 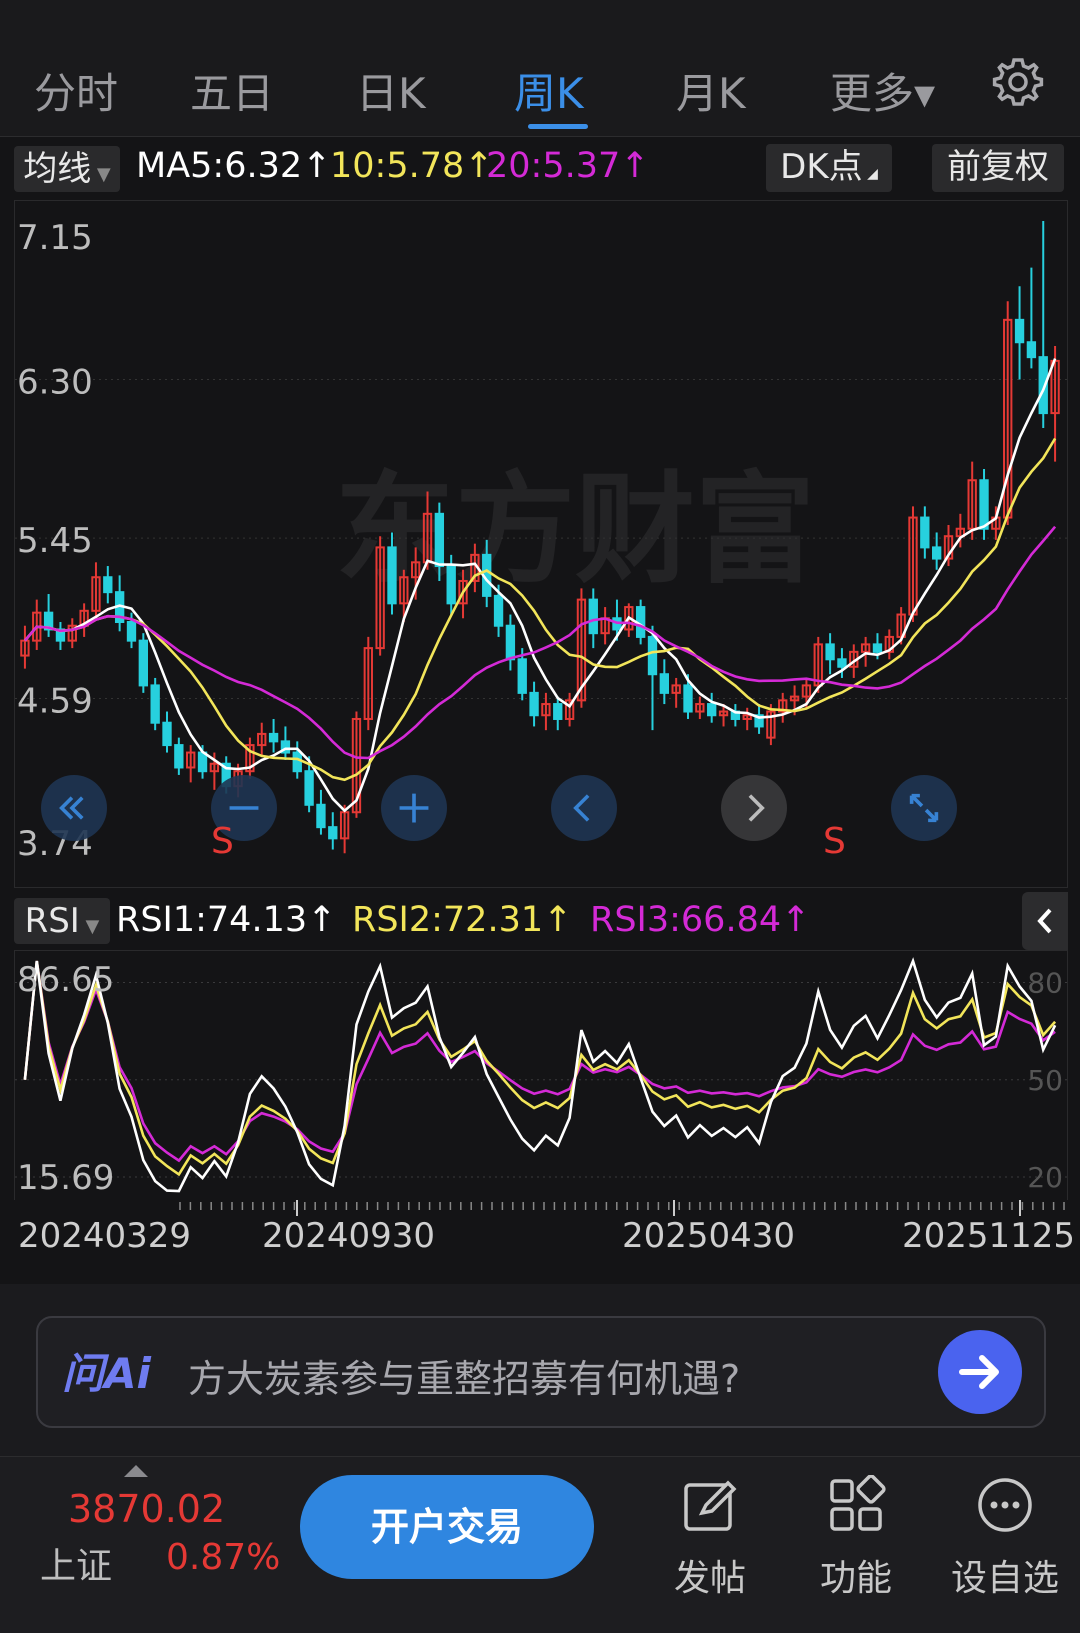 I want to click on status-bar, so click(x=540, y=17).